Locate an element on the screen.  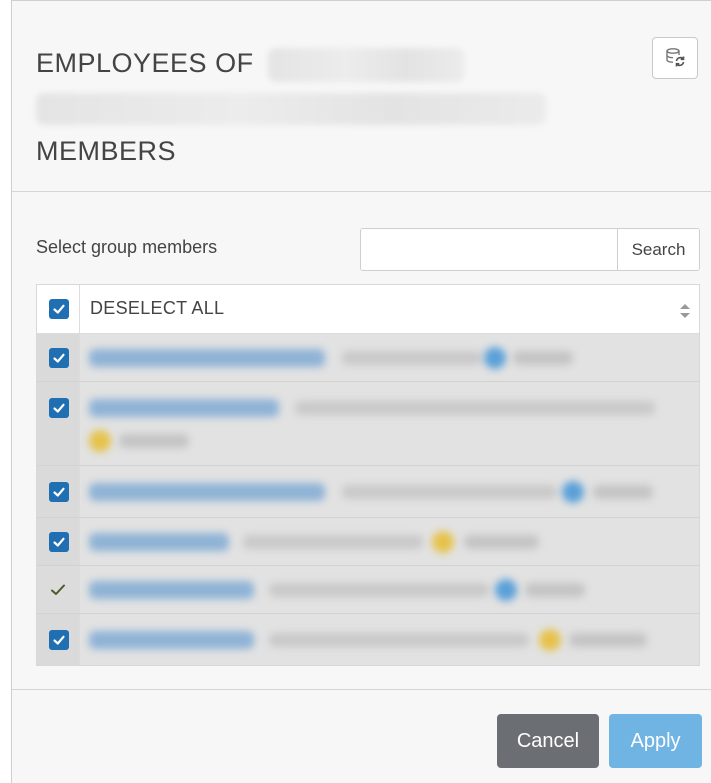
deselect-all-label: DESELECT ALL is located at coordinates (157, 308).